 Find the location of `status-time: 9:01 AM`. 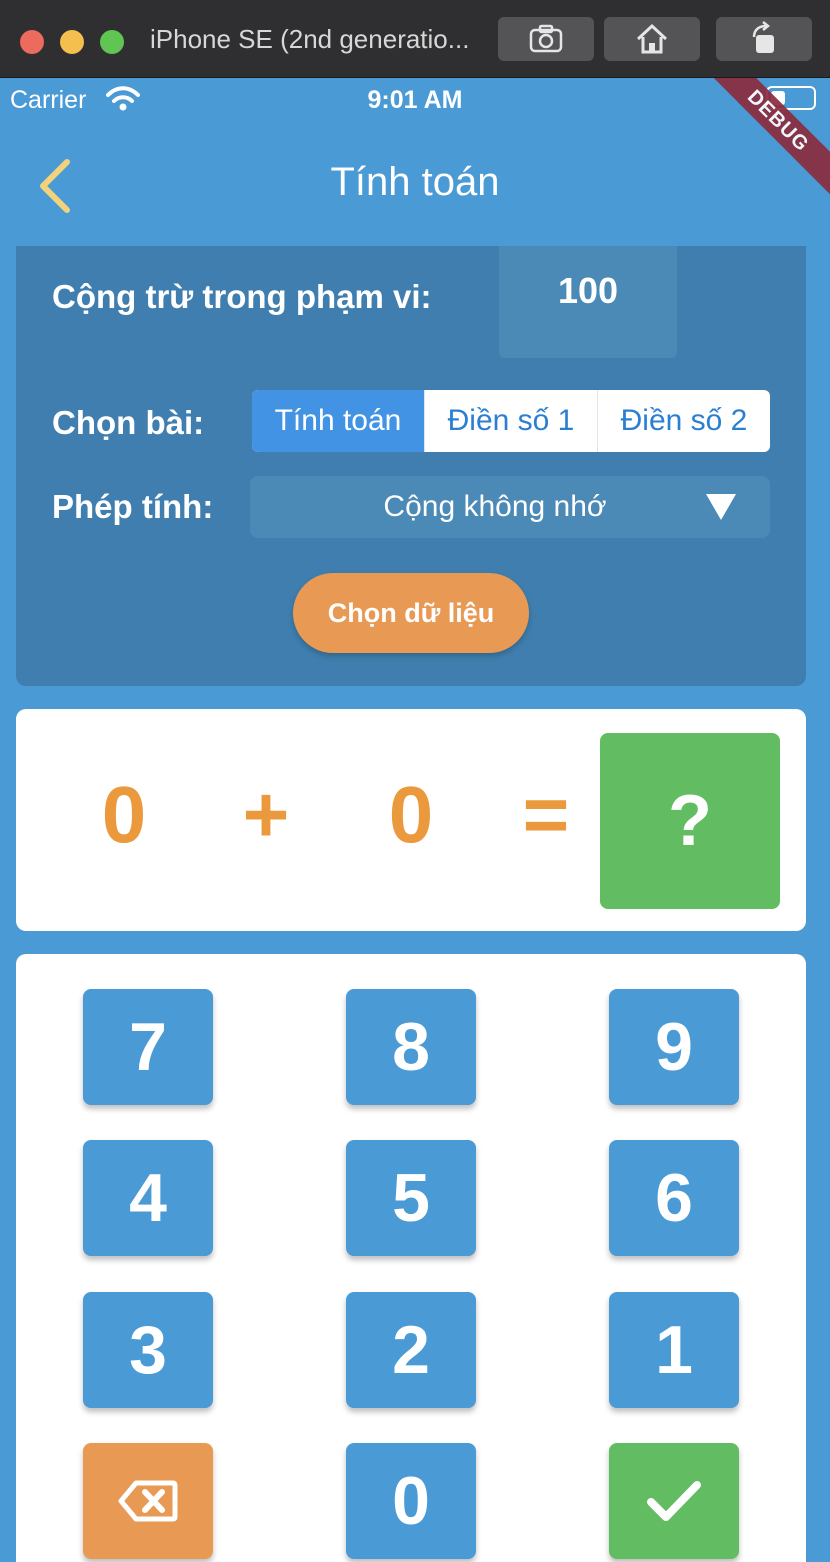

status-time: 9:01 AM is located at coordinates (415, 100).